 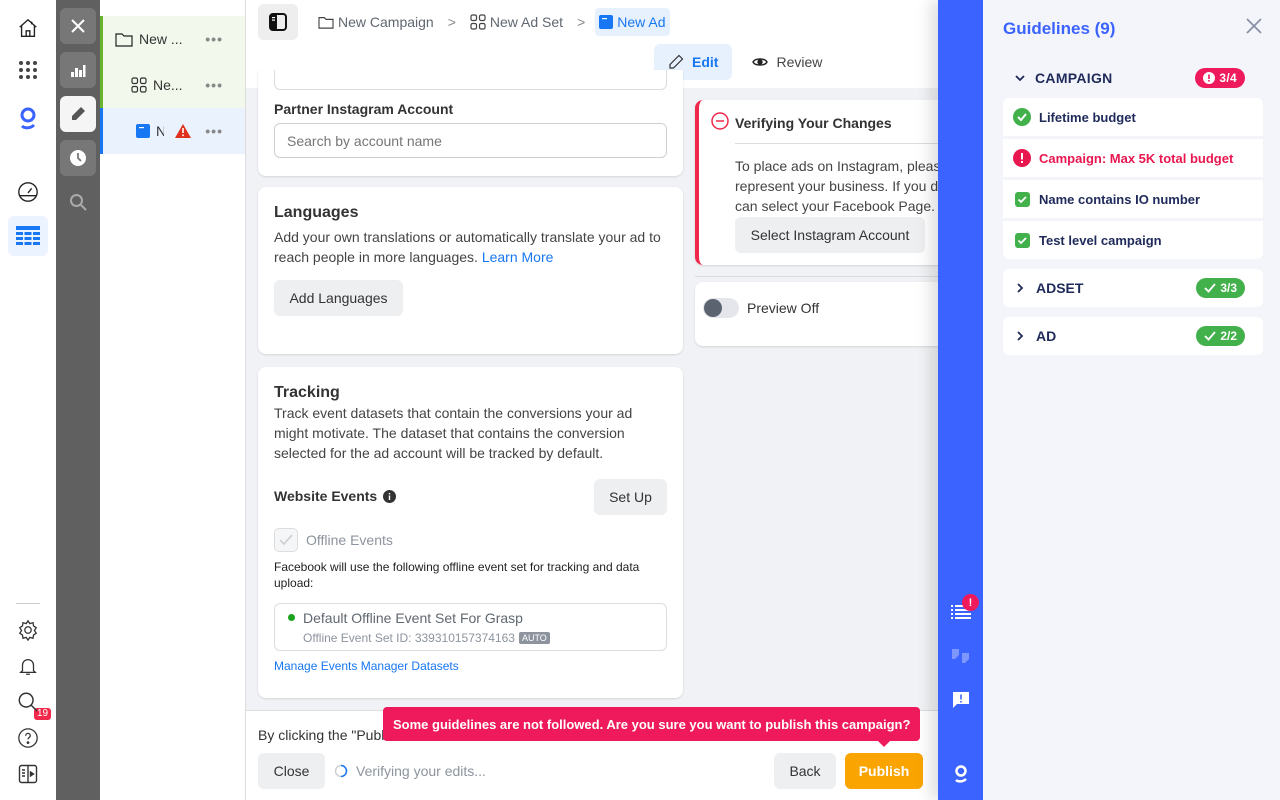 I want to click on info-icon, so click(x=390, y=496).